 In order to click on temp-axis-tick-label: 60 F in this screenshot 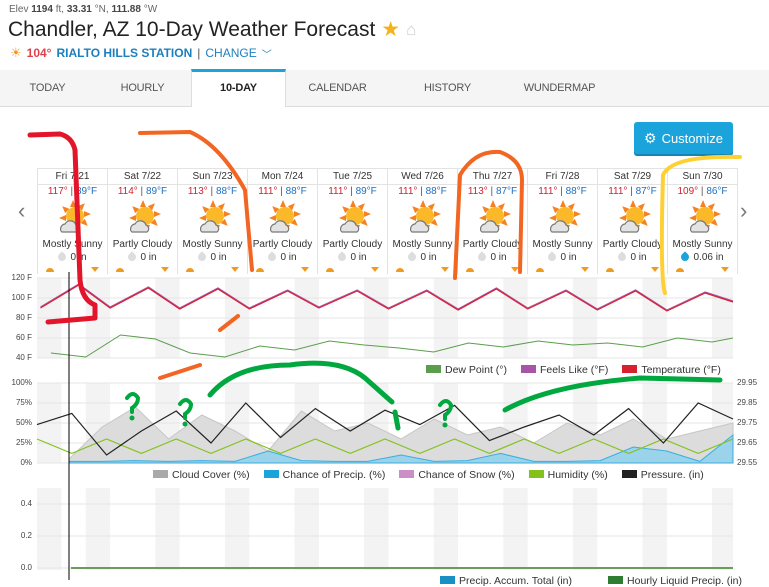, I will do `click(23, 337)`.